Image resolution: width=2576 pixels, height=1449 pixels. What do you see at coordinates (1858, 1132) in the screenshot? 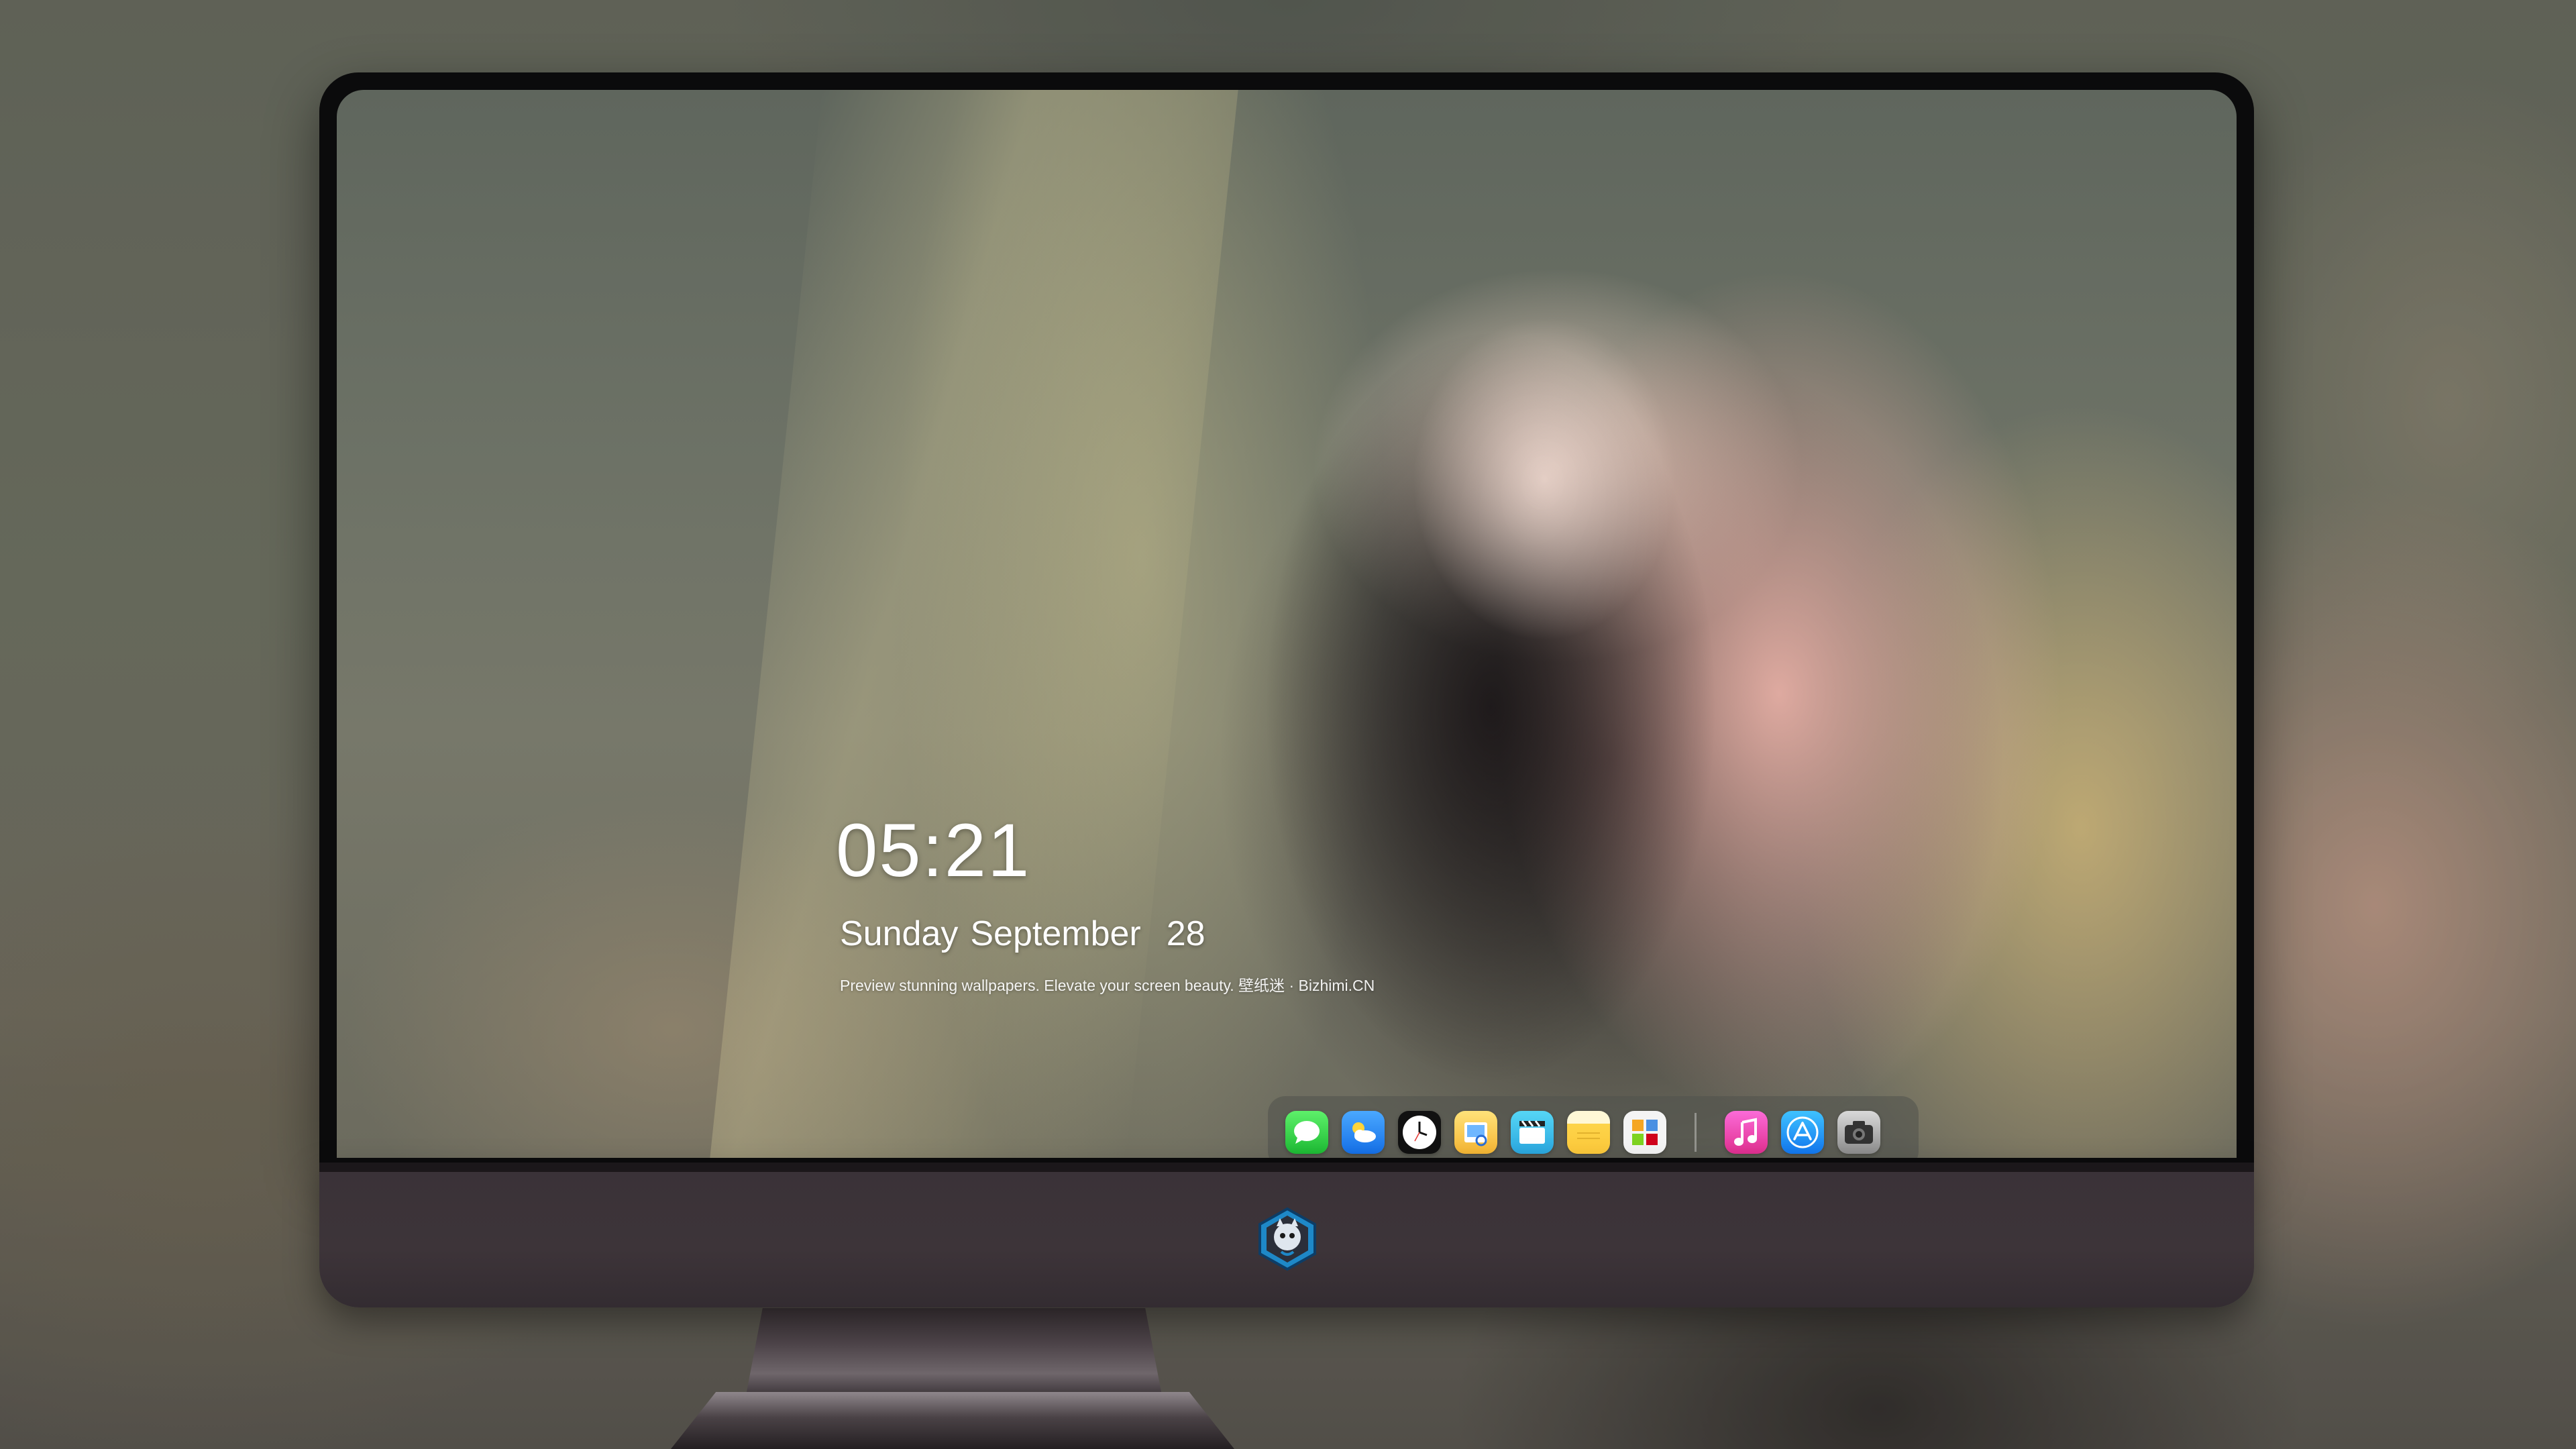
I see `camera-icon` at bounding box center [1858, 1132].